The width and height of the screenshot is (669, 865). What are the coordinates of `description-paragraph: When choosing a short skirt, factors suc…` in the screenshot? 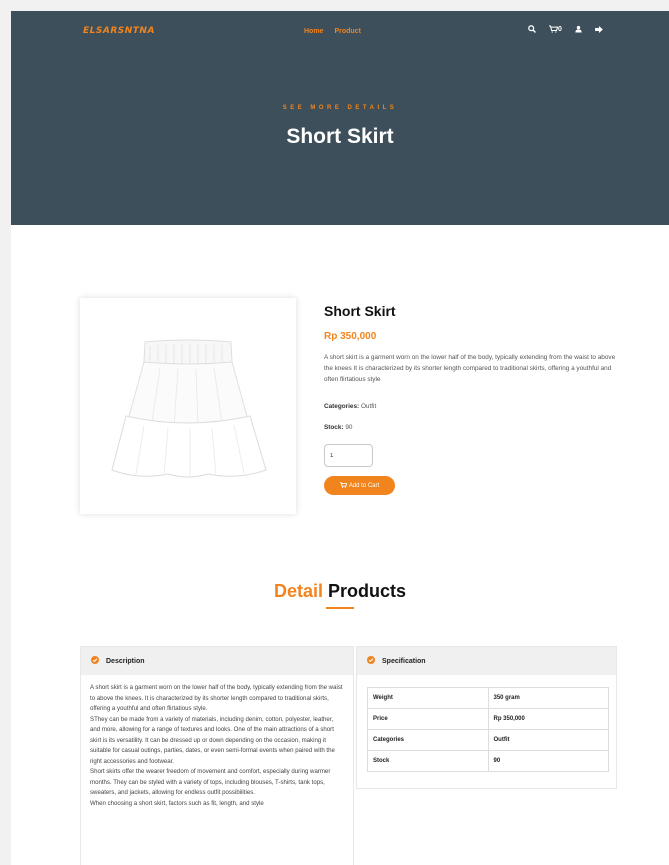 It's located at (177, 803).